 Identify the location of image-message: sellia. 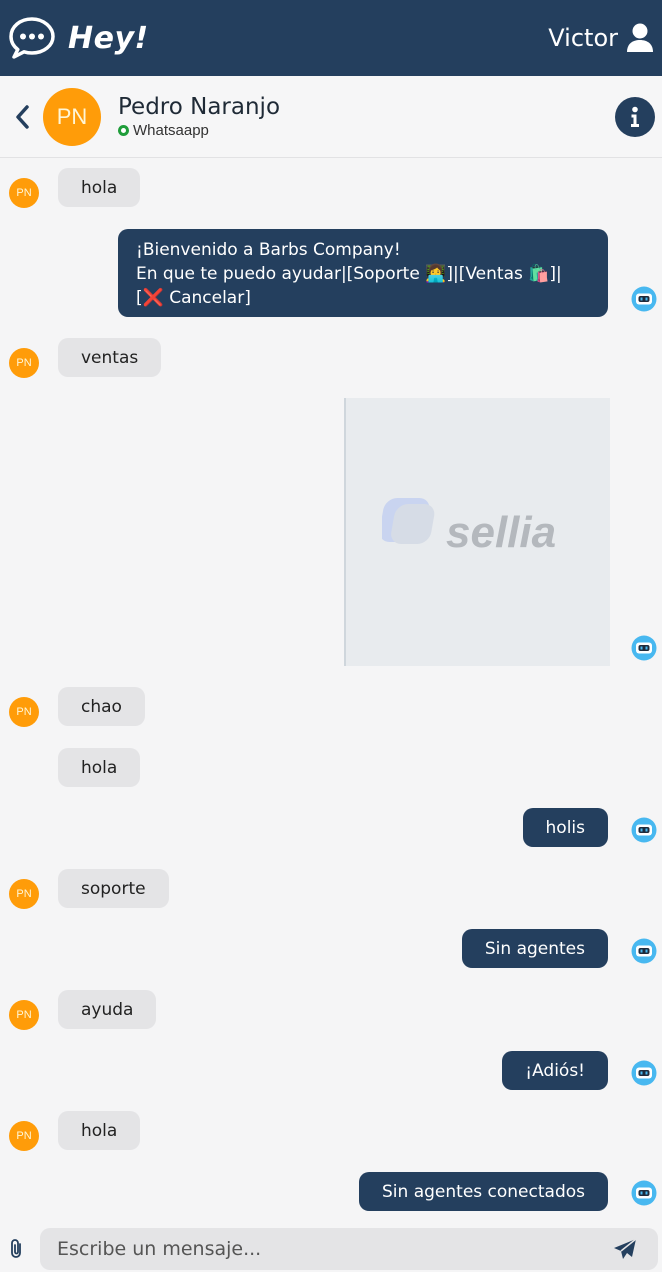
(477, 532).